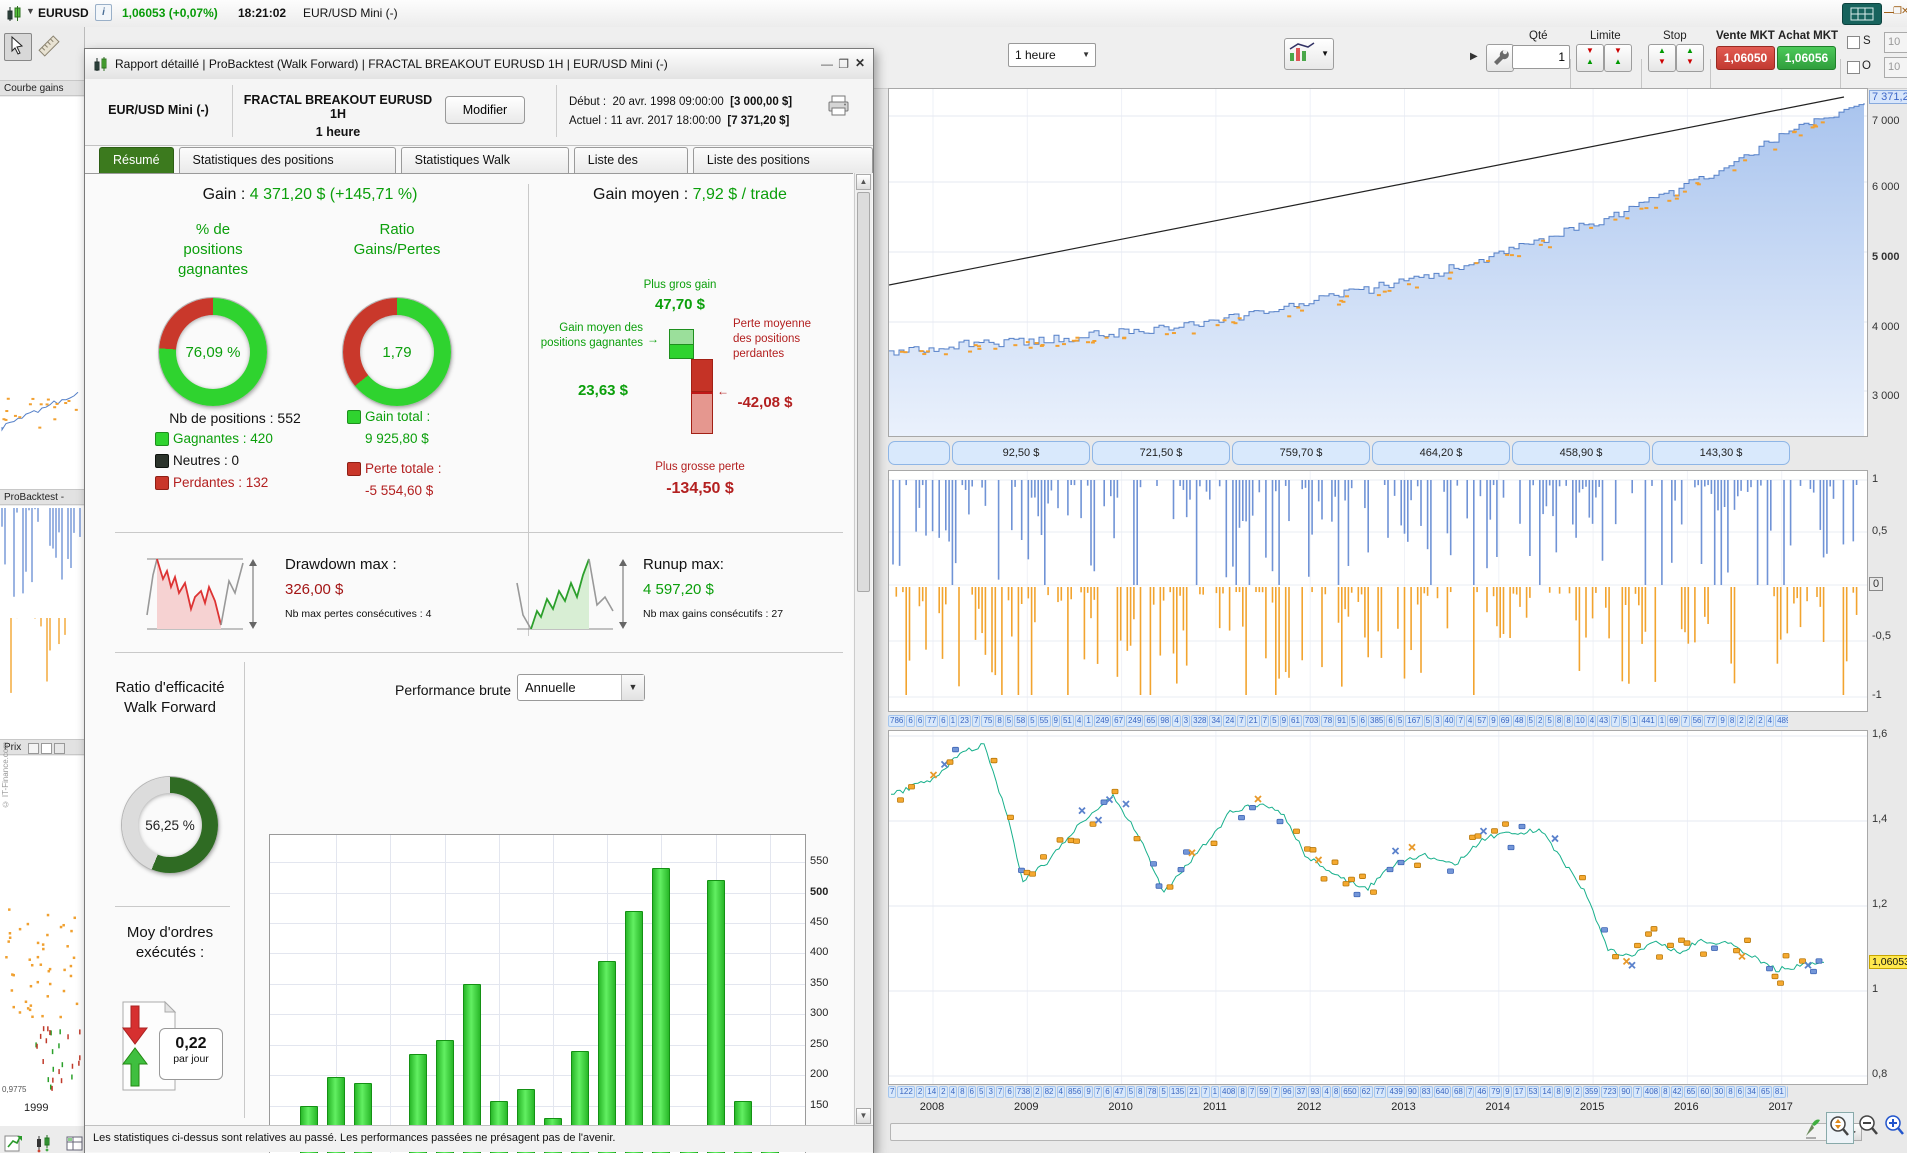  Describe the element at coordinates (702, 413) in the screenshot. I see `loss-bar-bottom` at that location.